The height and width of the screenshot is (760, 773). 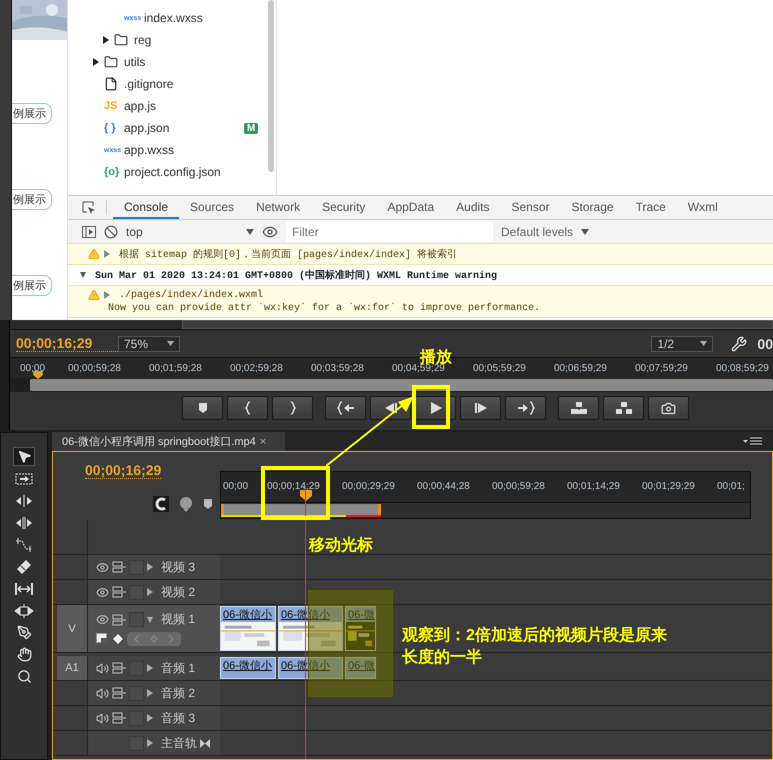 What do you see at coordinates (389, 232) in the screenshot?
I see `filter-field: Filter` at bounding box center [389, 232].